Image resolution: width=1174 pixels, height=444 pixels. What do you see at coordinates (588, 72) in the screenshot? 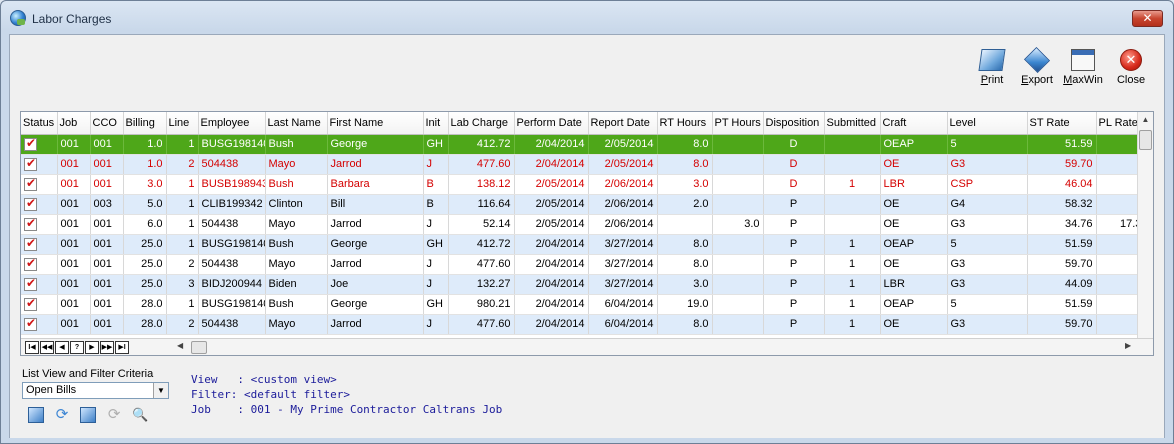
I see `toolbar: Print Export MaxWin ✕ Close` at bounding box center [588, 72].